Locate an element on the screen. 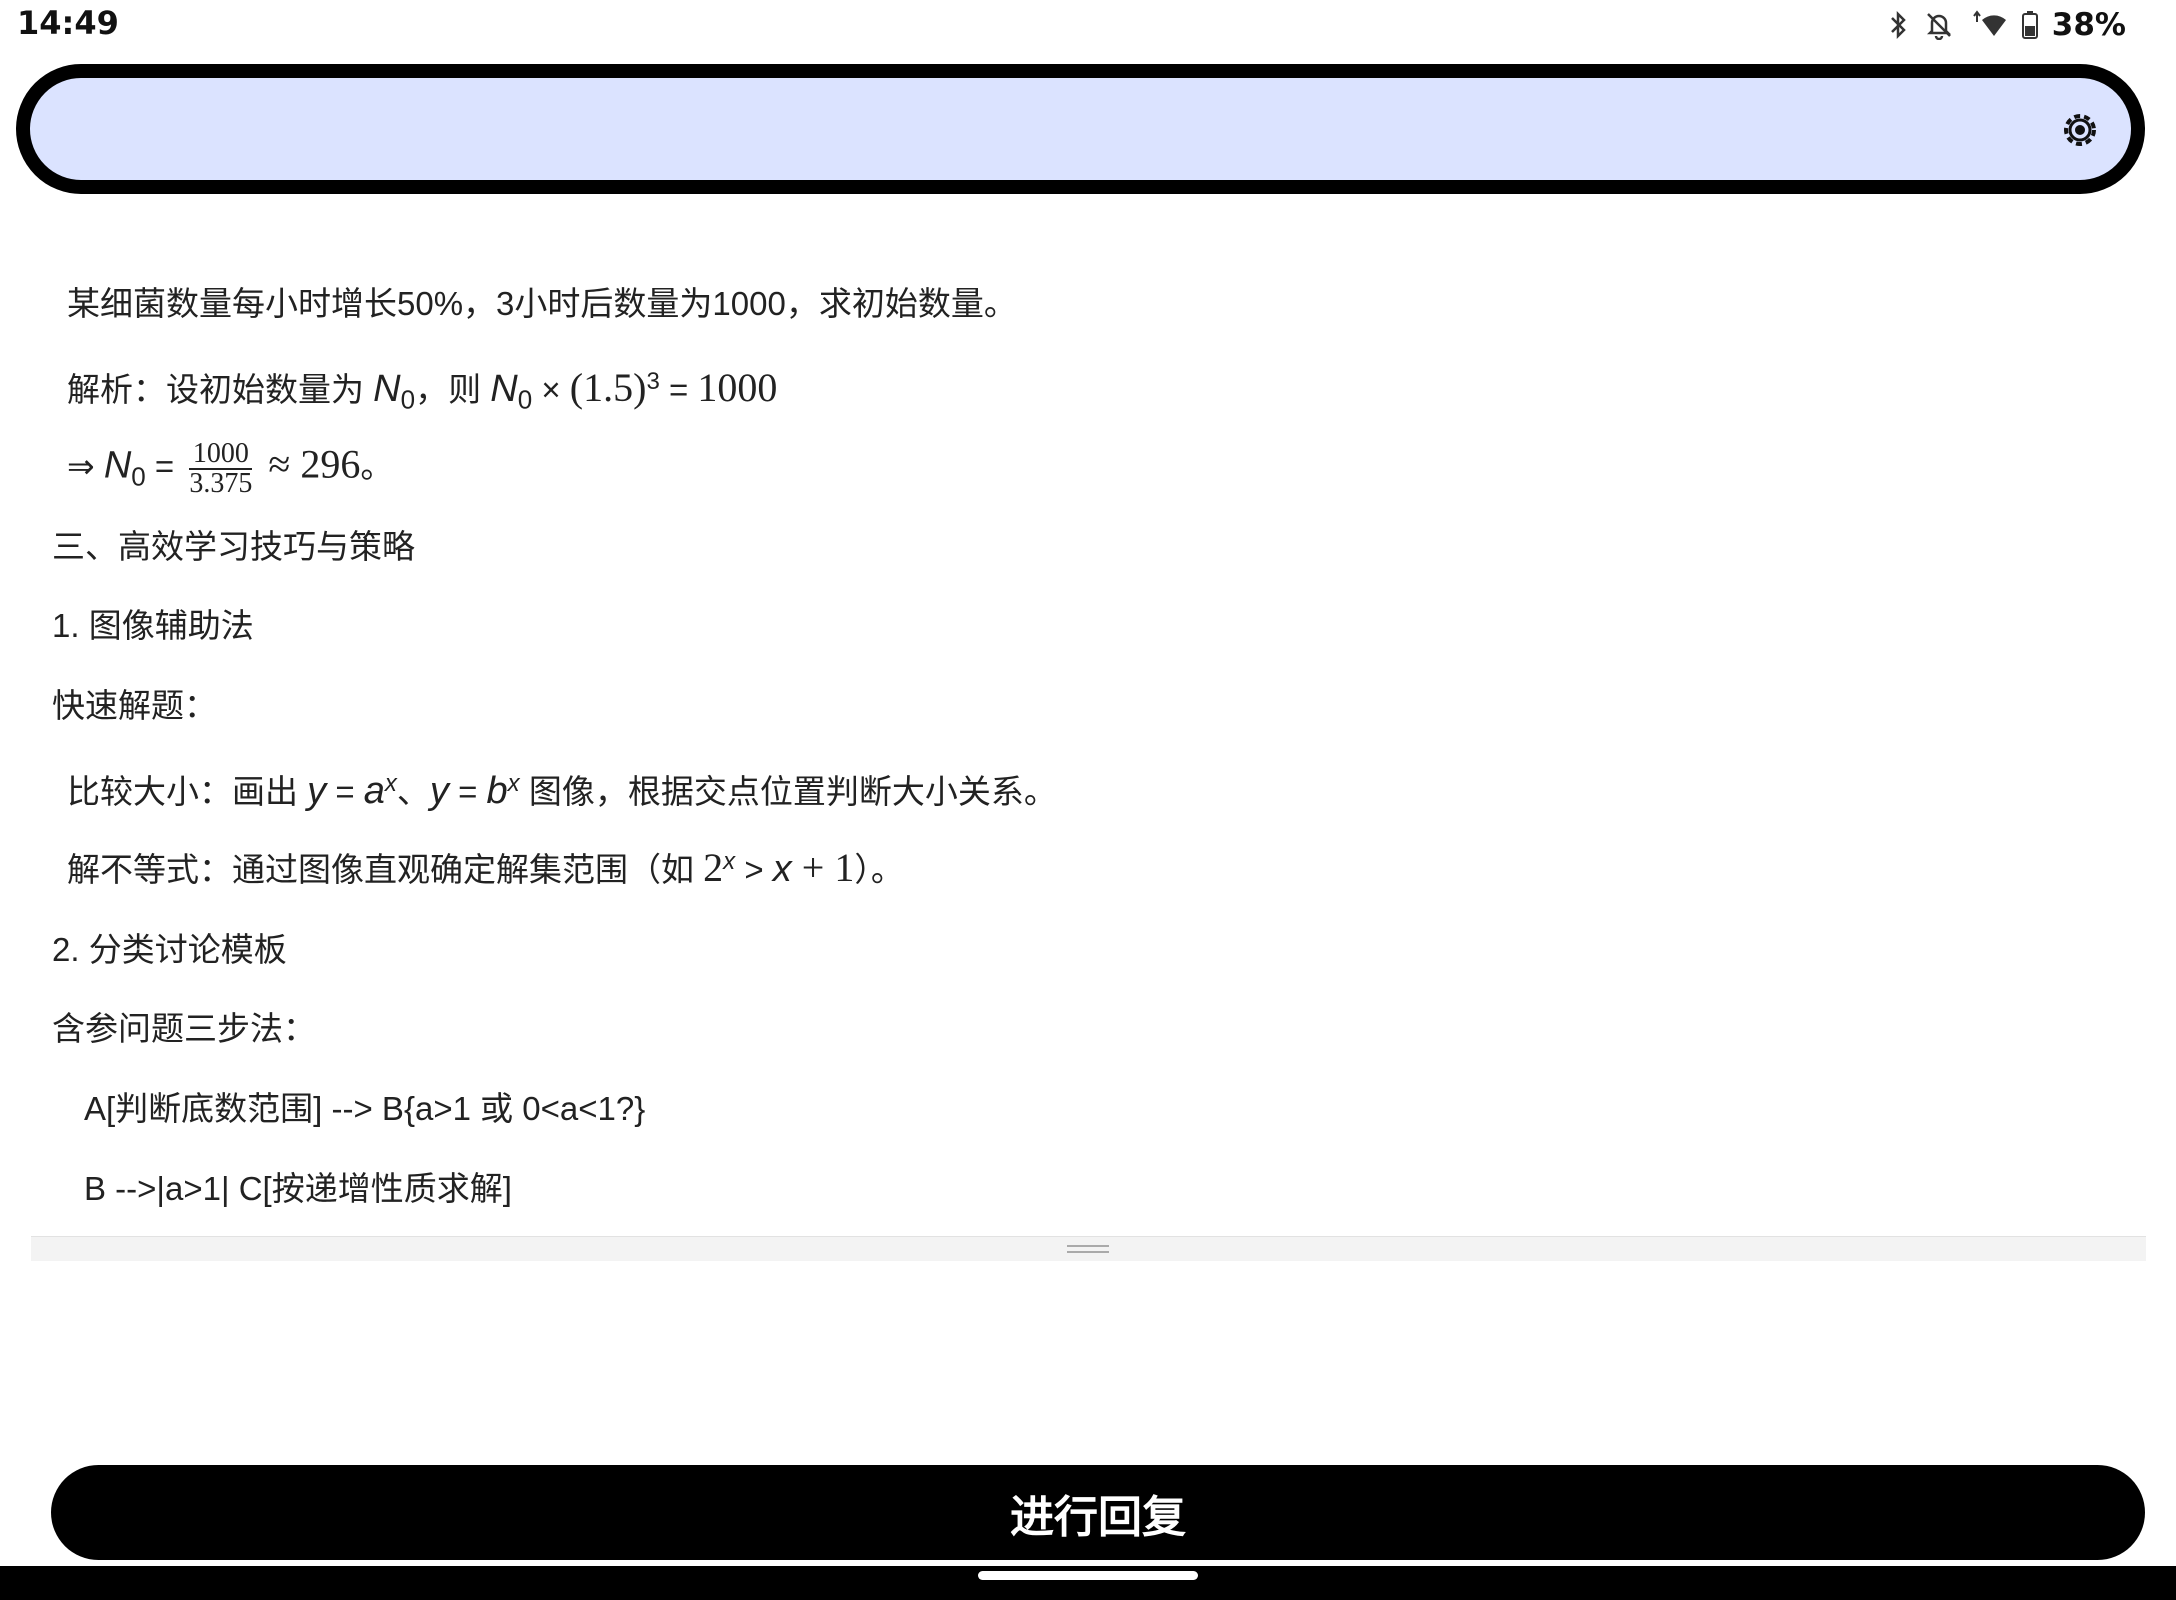 The width and height of the screenshot is (2176, 1600). status-time: 14:49 is located at coordinates (68, 23).